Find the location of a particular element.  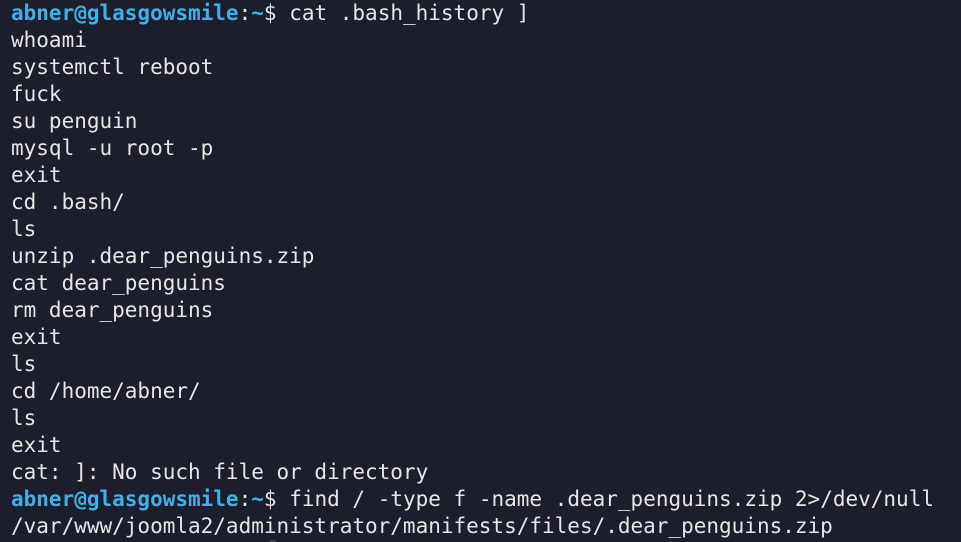

command-text: cat .bash_history ] is located at coordinates (409, 13).